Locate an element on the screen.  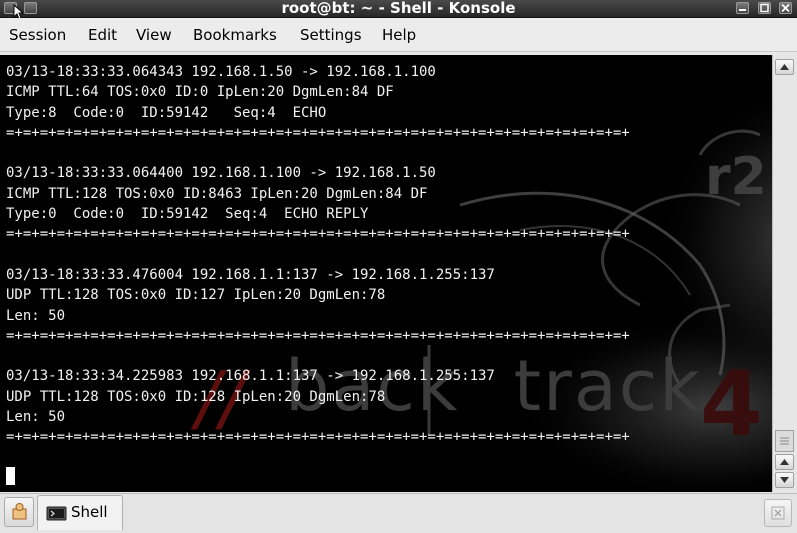
scroll-down-button is located at coordinates (784, 480).